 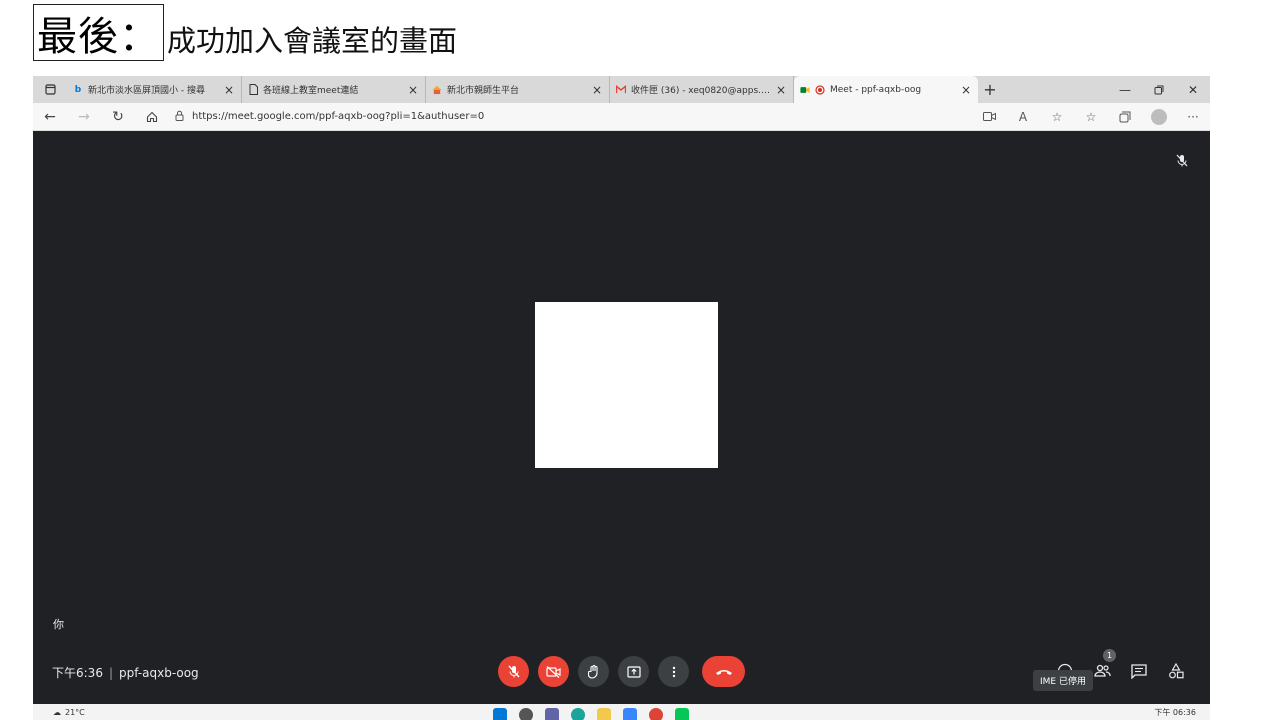 I want to click on taskbar-apps, so click(x=591, y=714).